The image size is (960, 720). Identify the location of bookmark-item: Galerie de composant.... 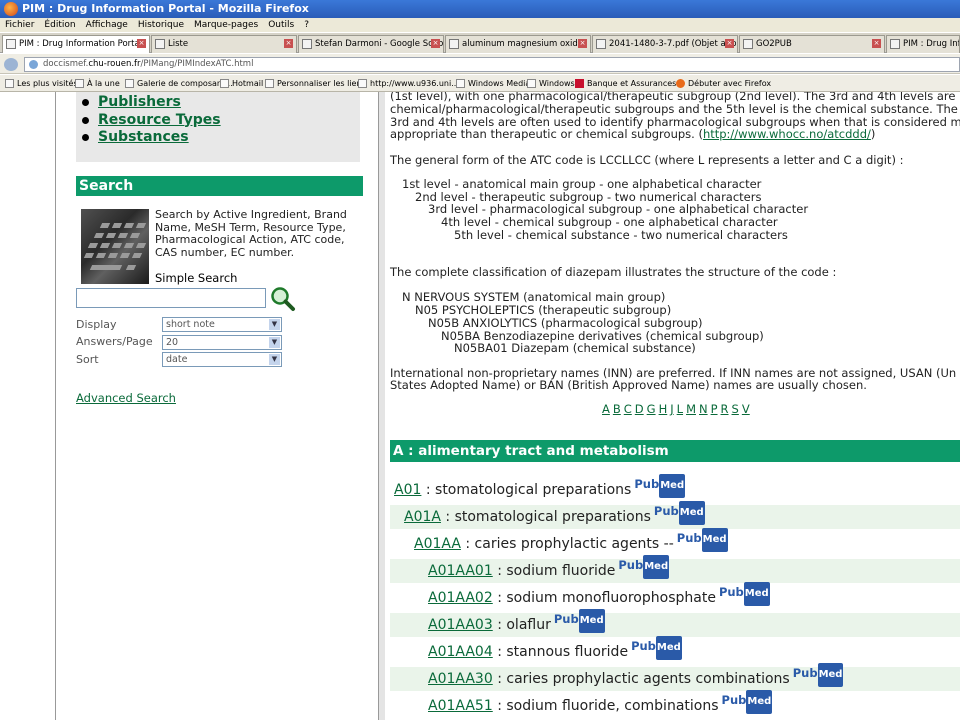
(179, 83).